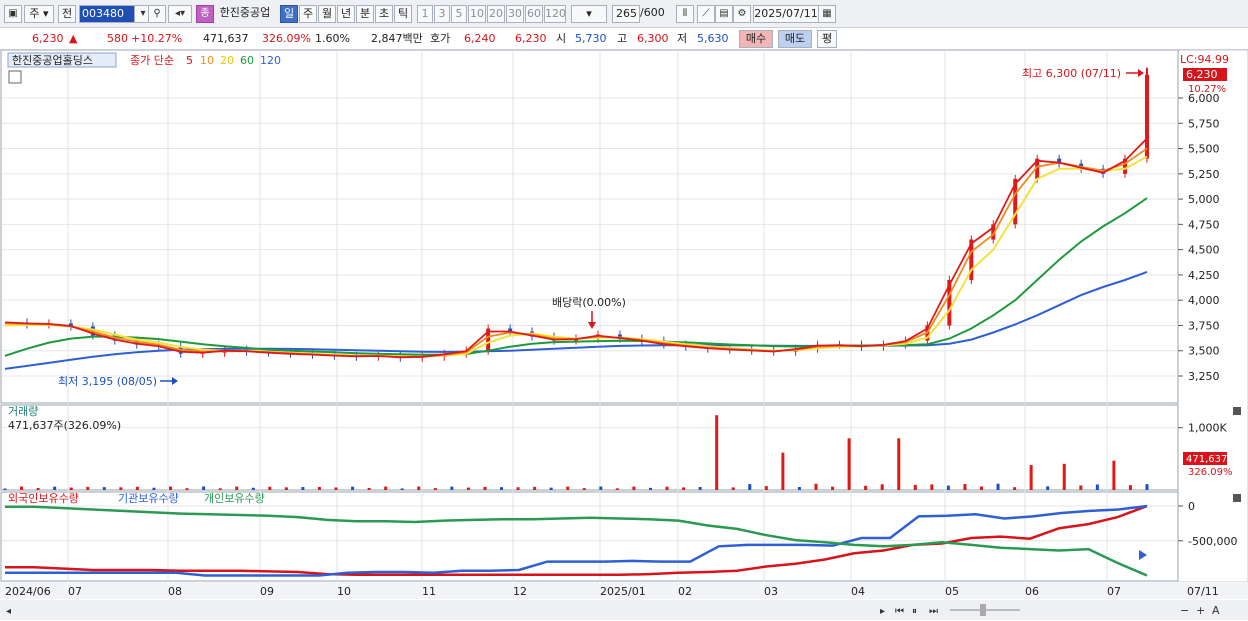 The image size is (1248, 621). I want to click on volume-pane-close-icon, so click(1237, 411).